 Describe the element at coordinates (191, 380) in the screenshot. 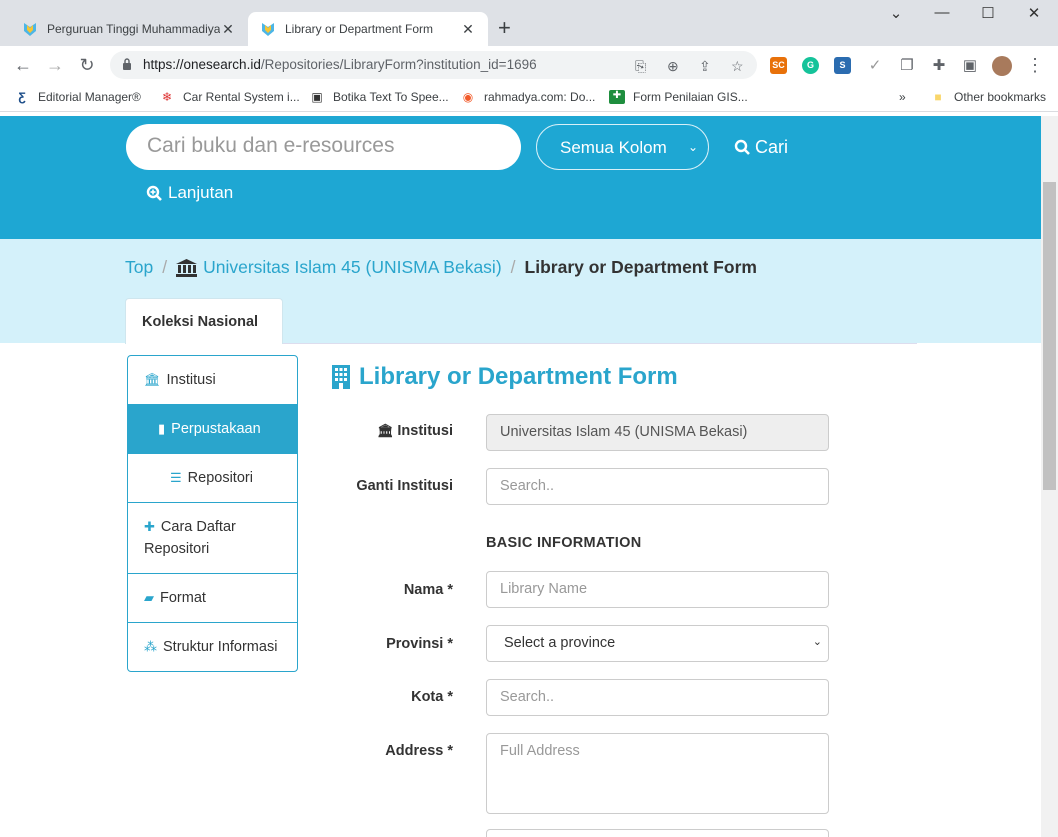

I see `sidebar-item-label: Institusi` at that location.